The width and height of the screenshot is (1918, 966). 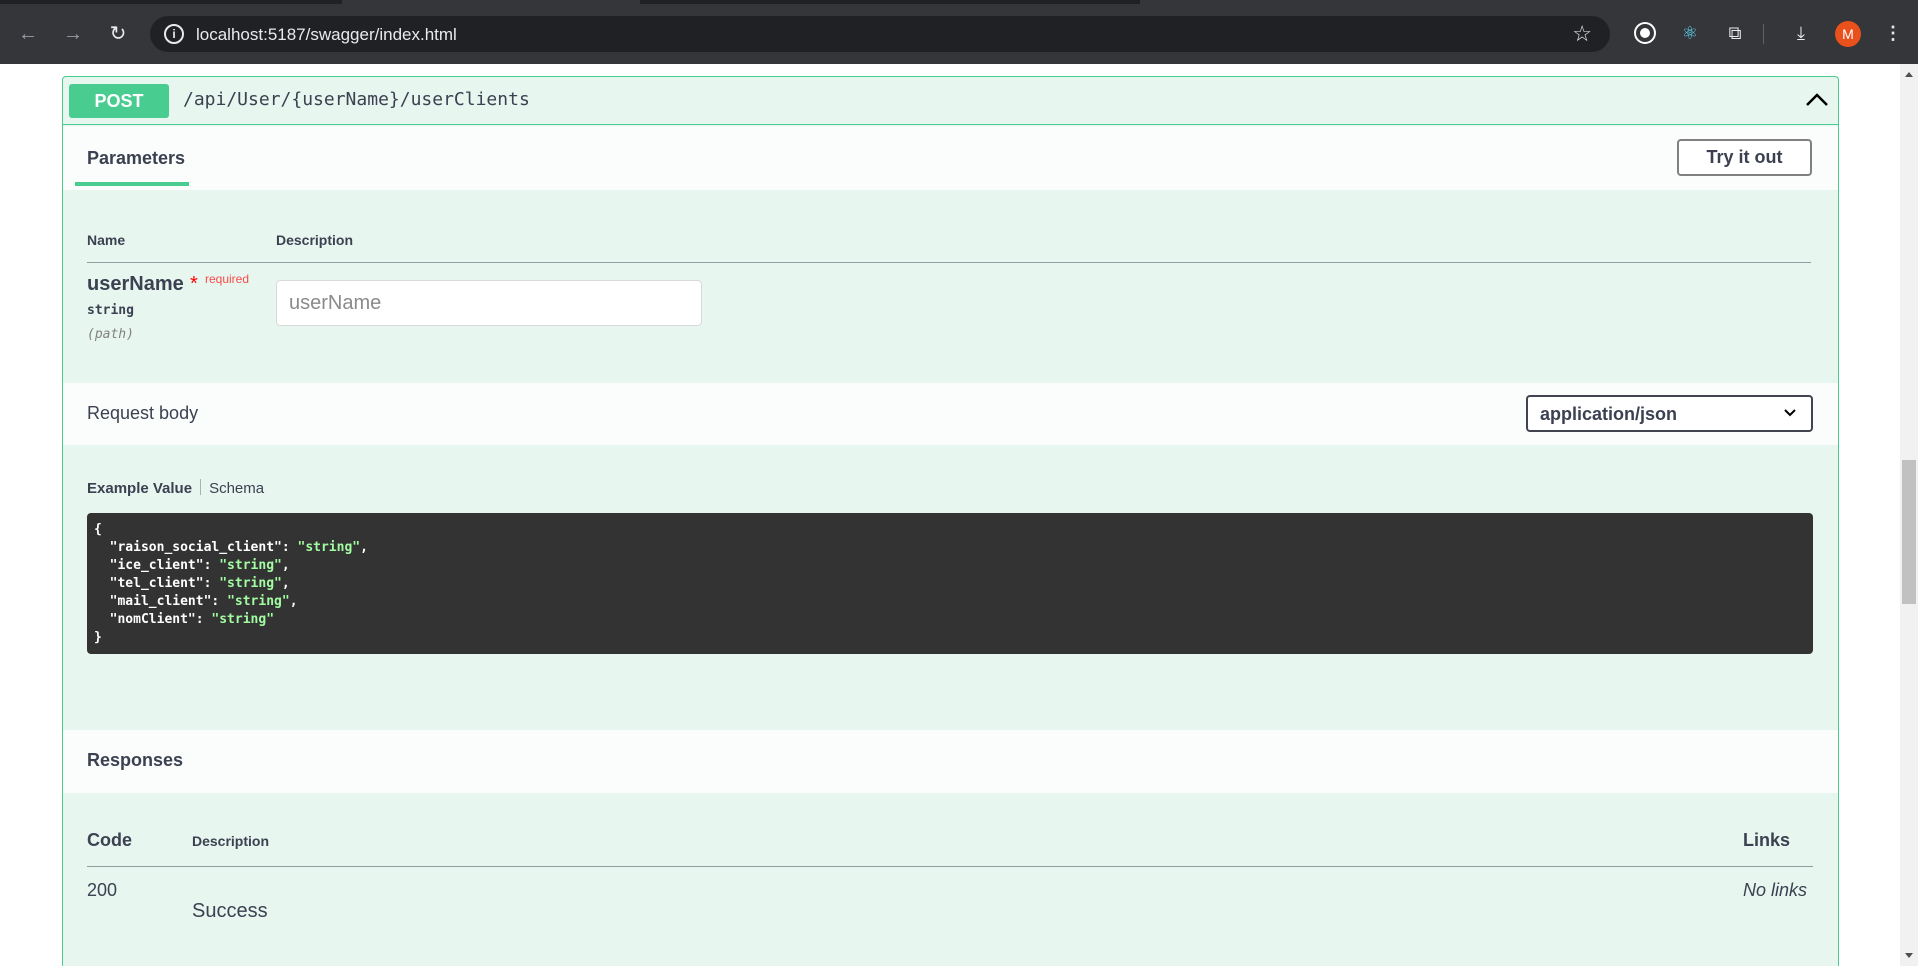 I want to click on extensions-puzzle-icon: ⧉, so click(x=1735, y=33).